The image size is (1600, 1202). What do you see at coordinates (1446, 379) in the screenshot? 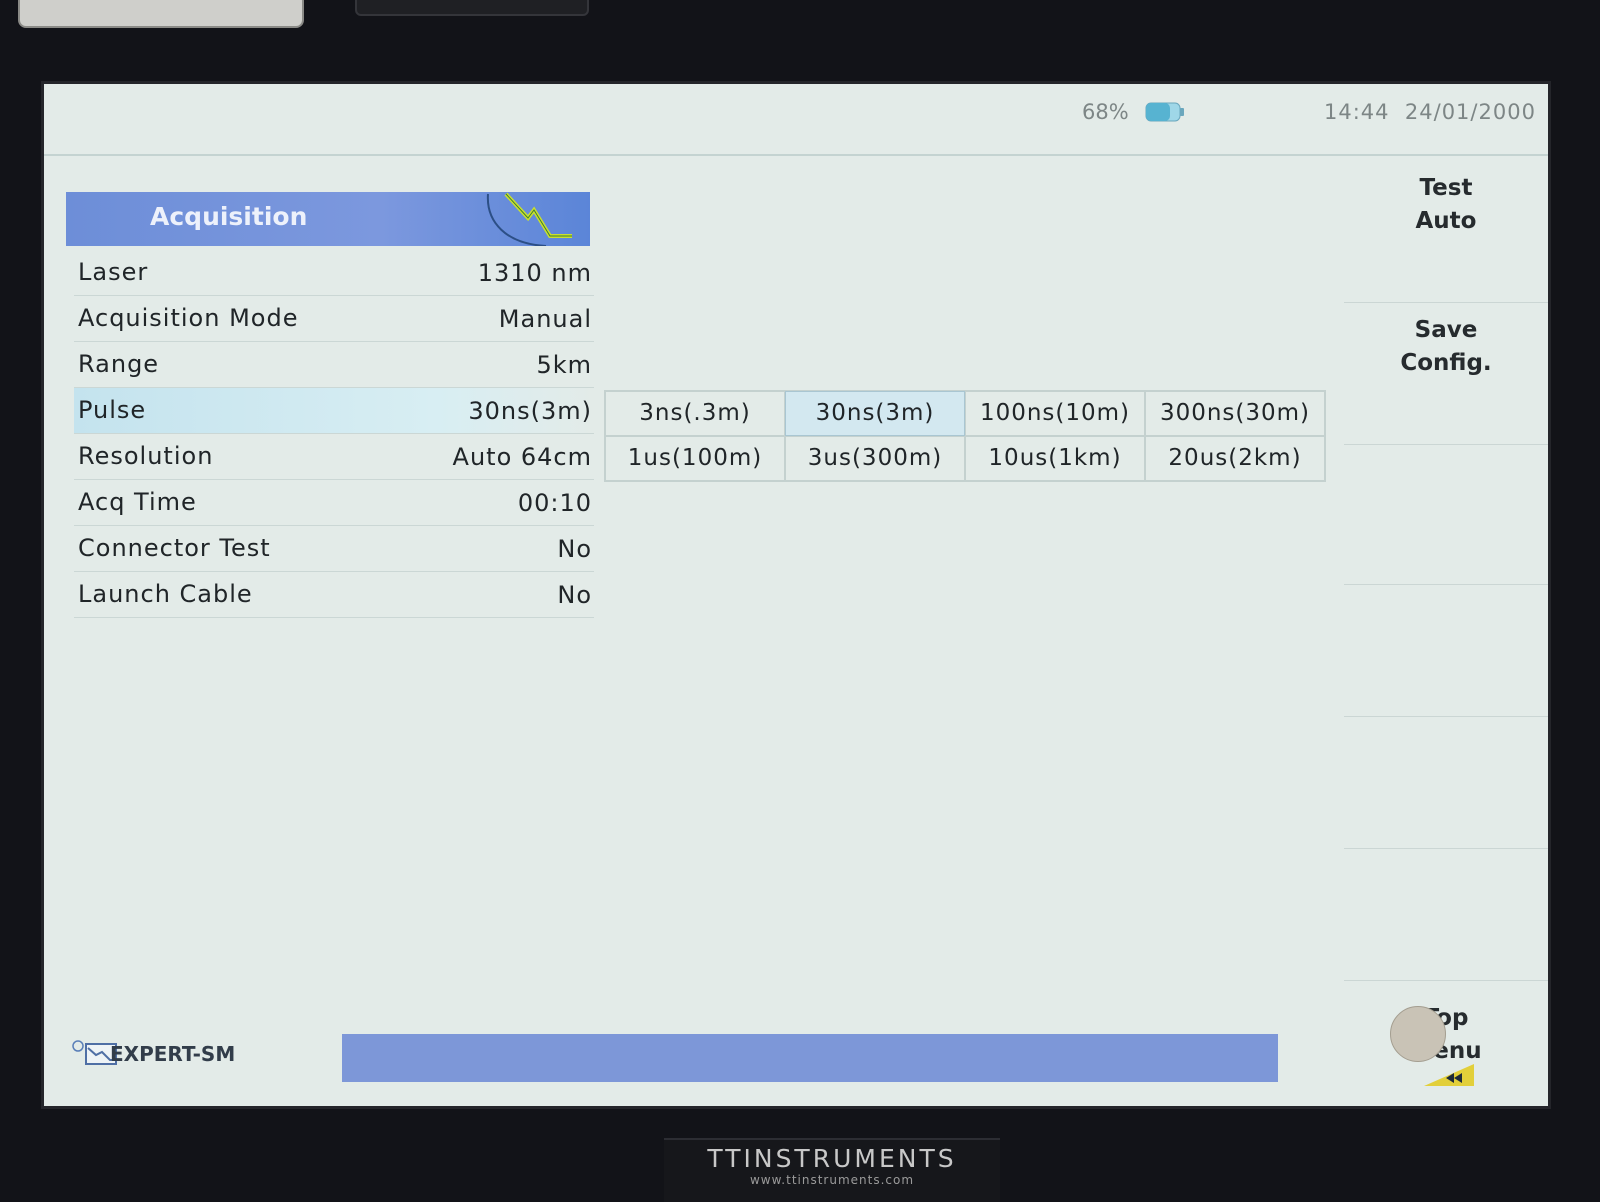
I see `save-config-button: Save Config.` at bounding box center [1446, 379].